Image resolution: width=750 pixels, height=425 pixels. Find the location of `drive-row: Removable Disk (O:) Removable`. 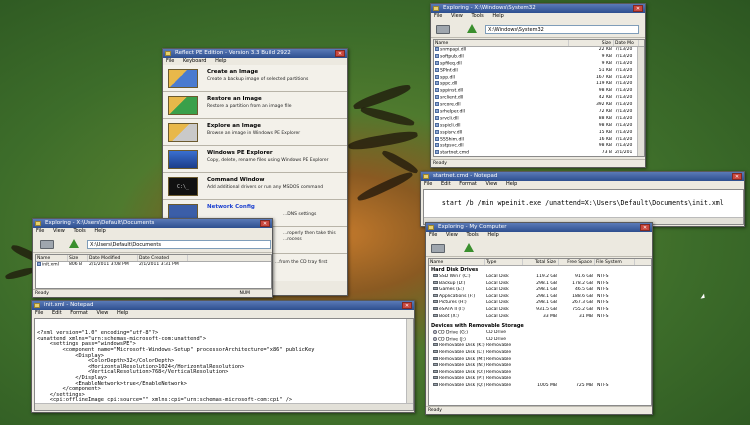

drive-row: Removable Disk (O:) Removable is located at coordinates (540, 373).